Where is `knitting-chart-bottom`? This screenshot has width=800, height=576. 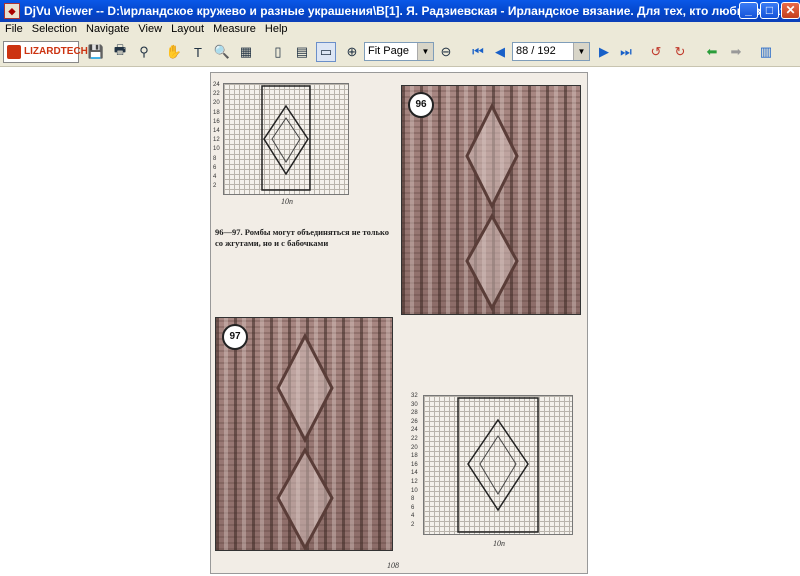 knitting-chart-bottom is located at coordinates (498, 465).